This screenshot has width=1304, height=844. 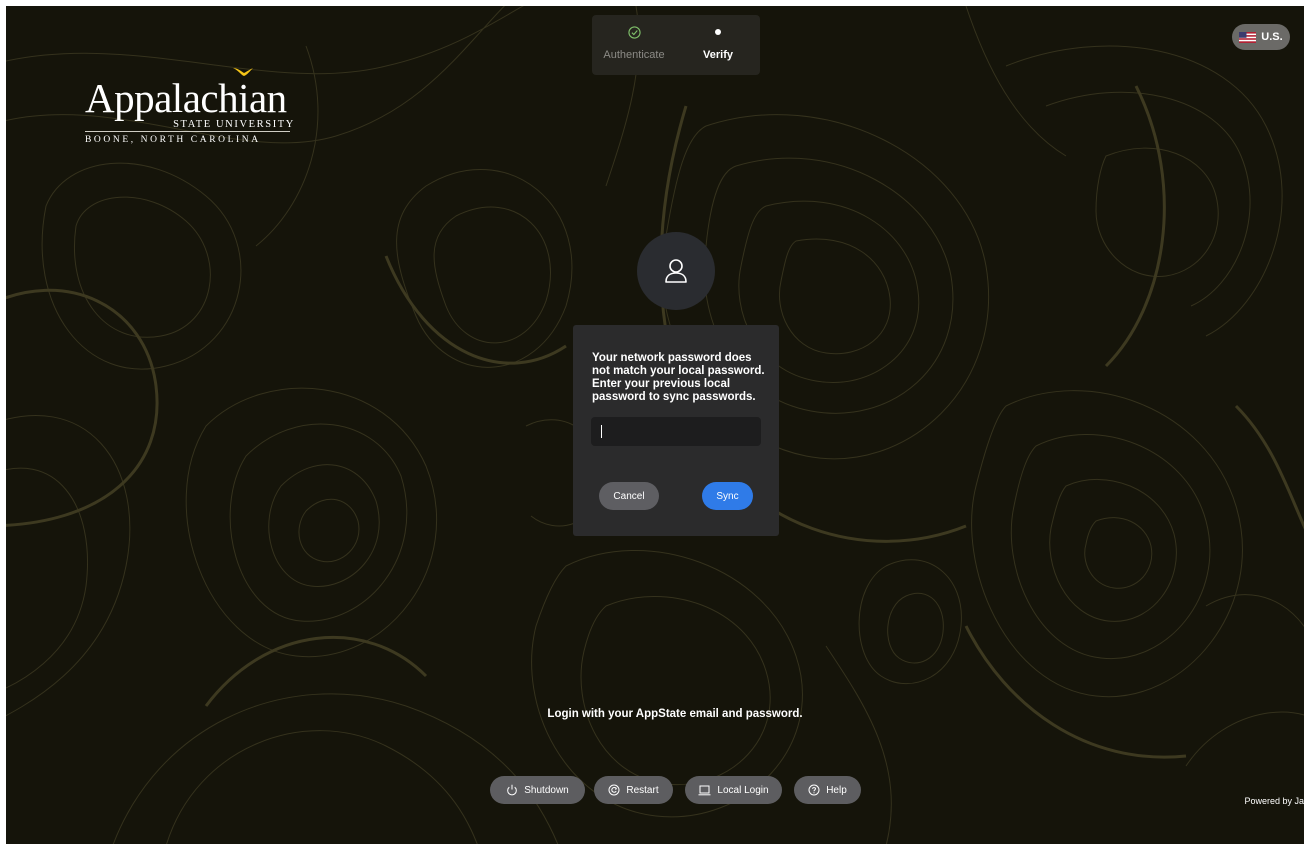 I want to click on local-login-label: Local Login, so click(x=743, y=790).